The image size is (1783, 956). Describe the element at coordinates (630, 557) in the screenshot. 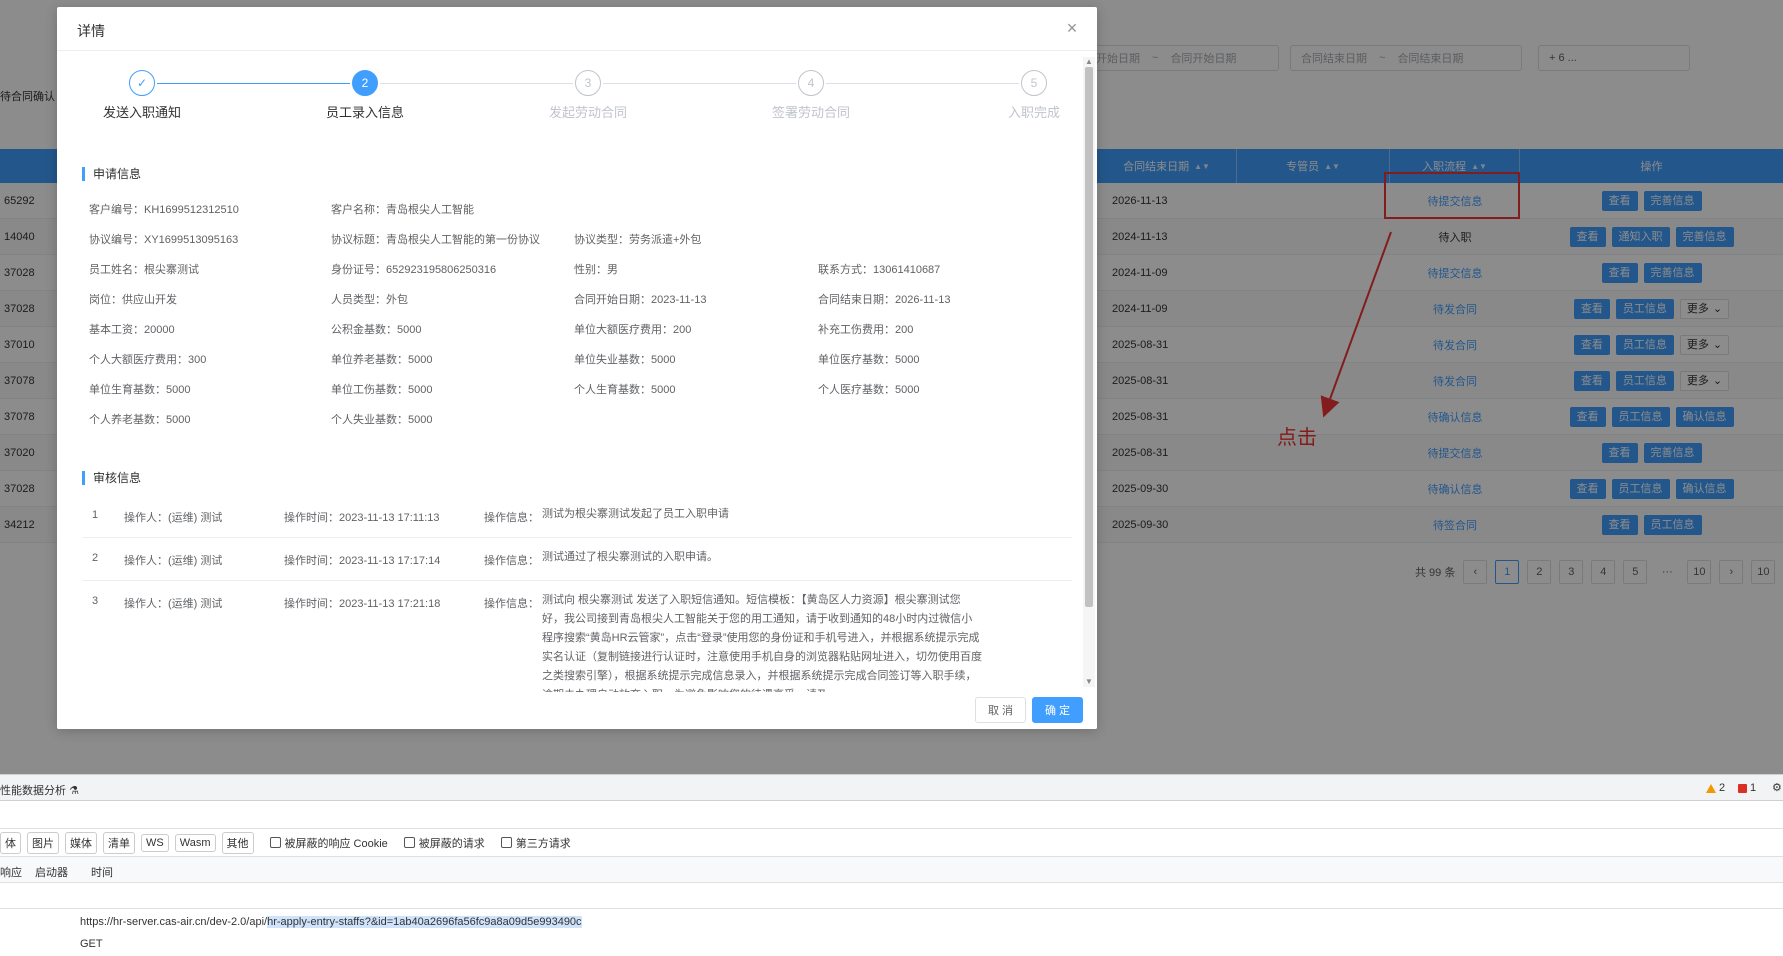

I see `log-info: 测试通过了根尖寨测试的入职申请。` at that location.